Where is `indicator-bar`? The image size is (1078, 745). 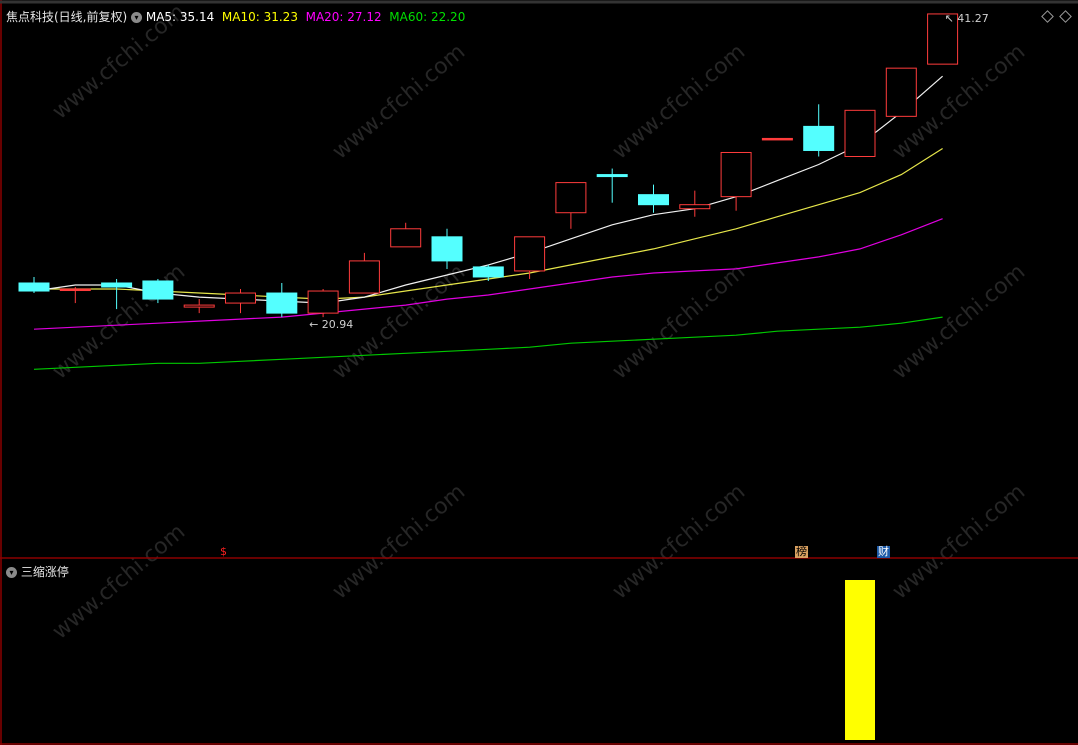
indicator-bar is located at coordinates (860, 660).